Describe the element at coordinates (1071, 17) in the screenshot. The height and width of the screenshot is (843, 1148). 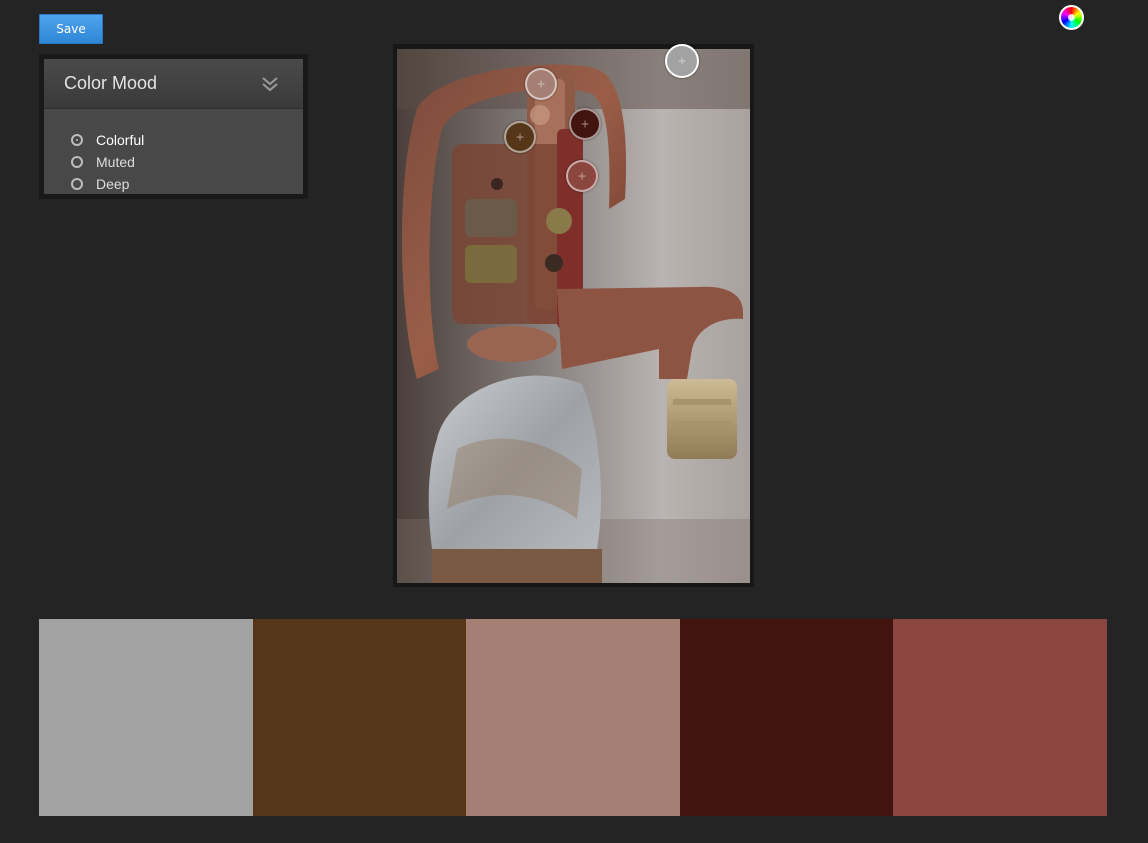
I see `color-wheel-icon` at that location.